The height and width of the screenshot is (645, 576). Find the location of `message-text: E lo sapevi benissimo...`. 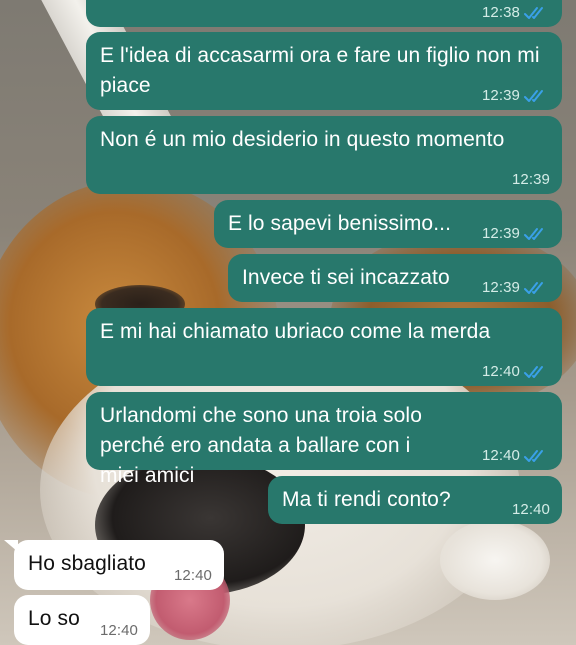

message-text: E lo sapevi benissimo... is located at coordinates (340, 223).